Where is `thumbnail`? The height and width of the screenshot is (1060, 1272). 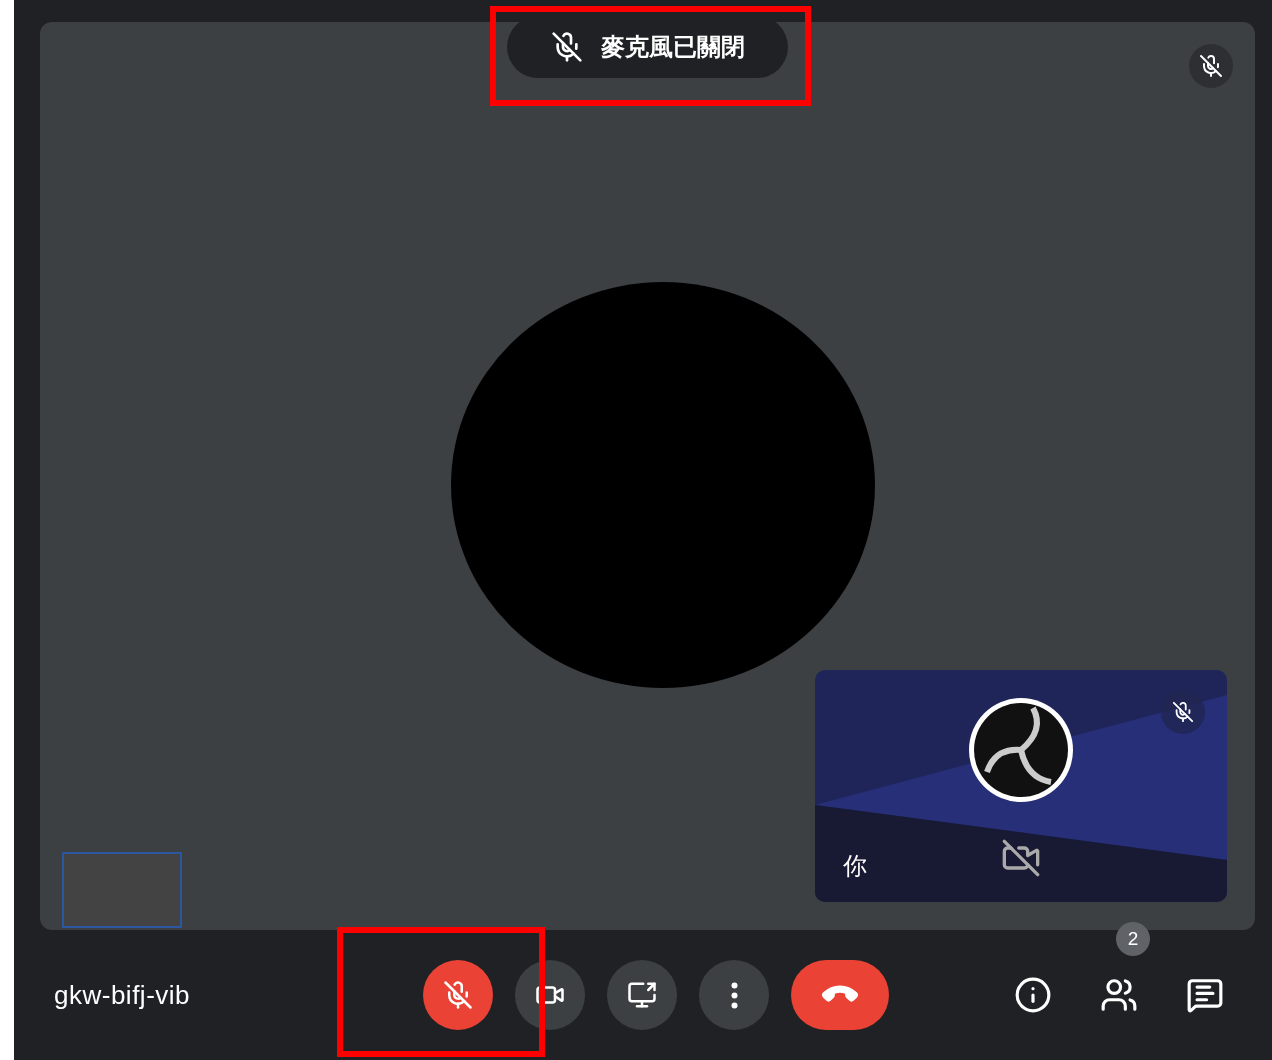 thumbnail is located at coordinates (122, 890).